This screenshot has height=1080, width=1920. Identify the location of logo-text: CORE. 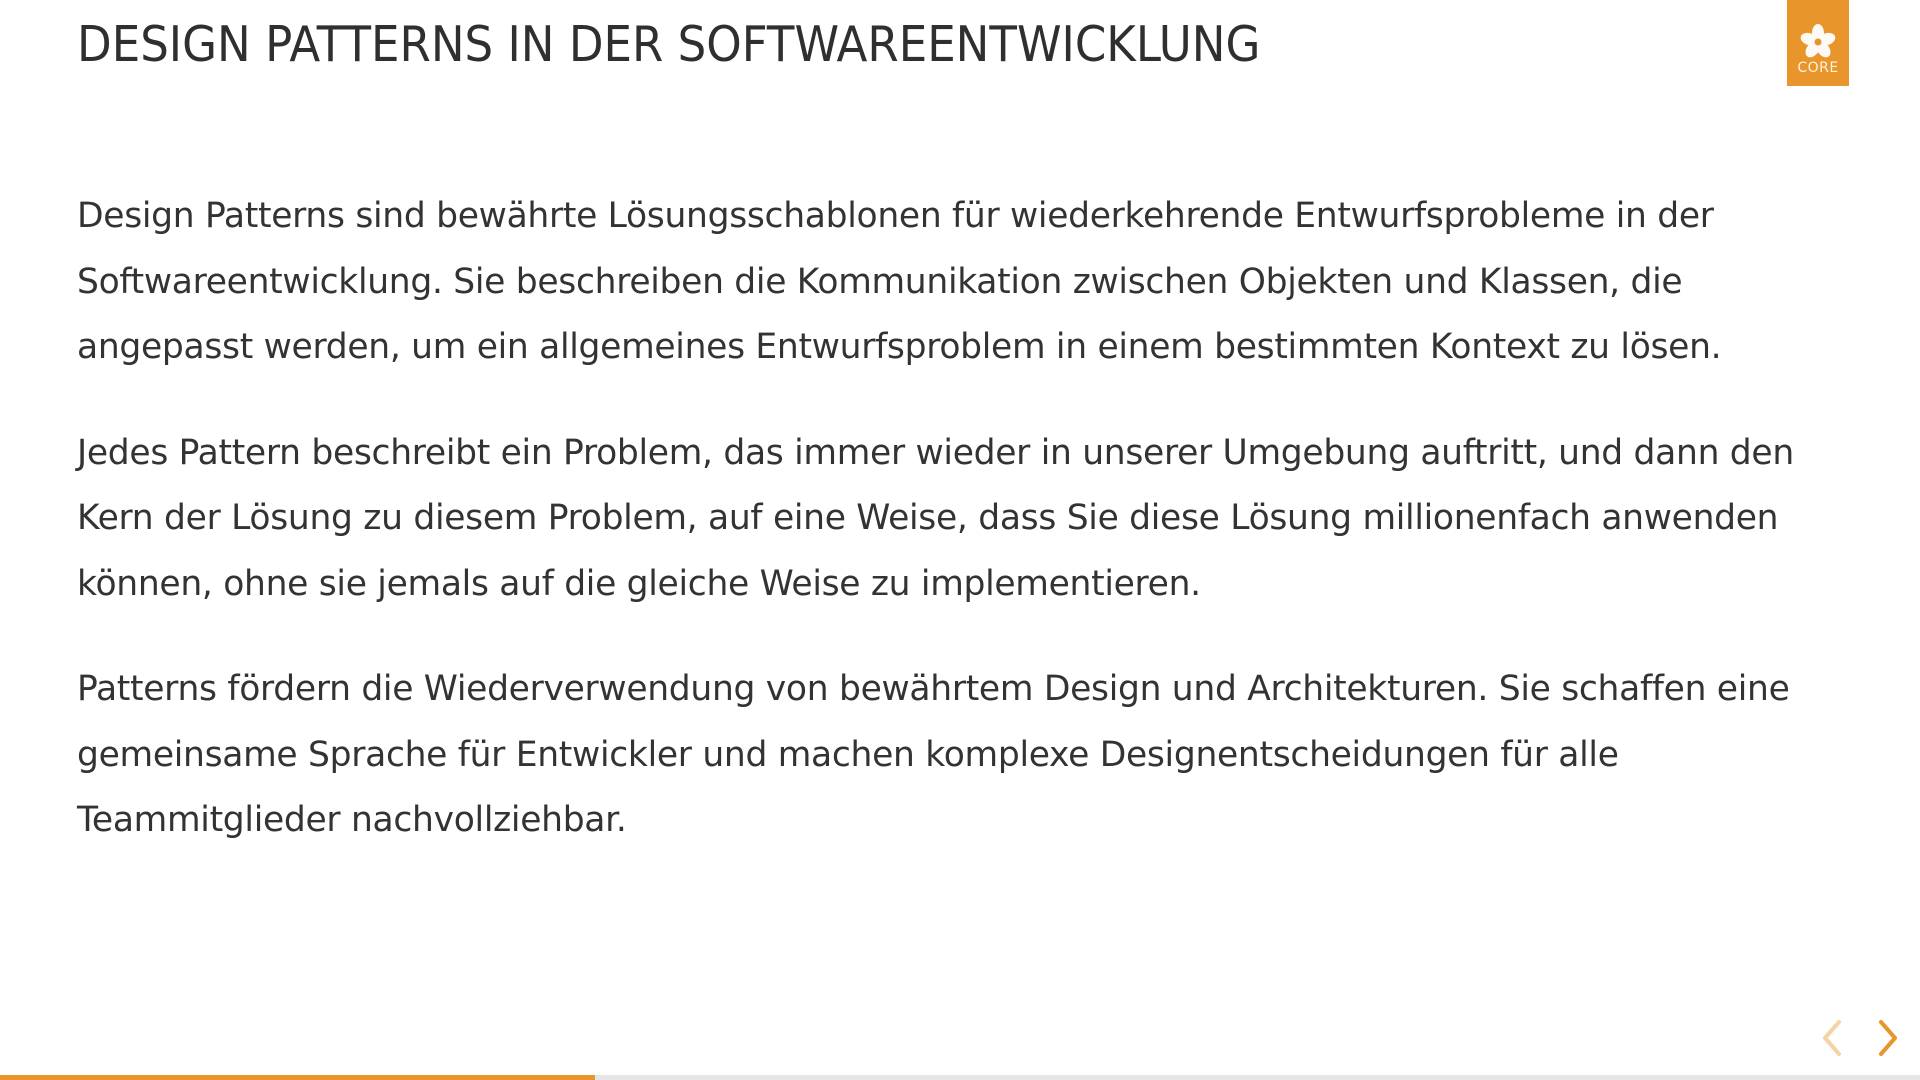
(1818, 68).